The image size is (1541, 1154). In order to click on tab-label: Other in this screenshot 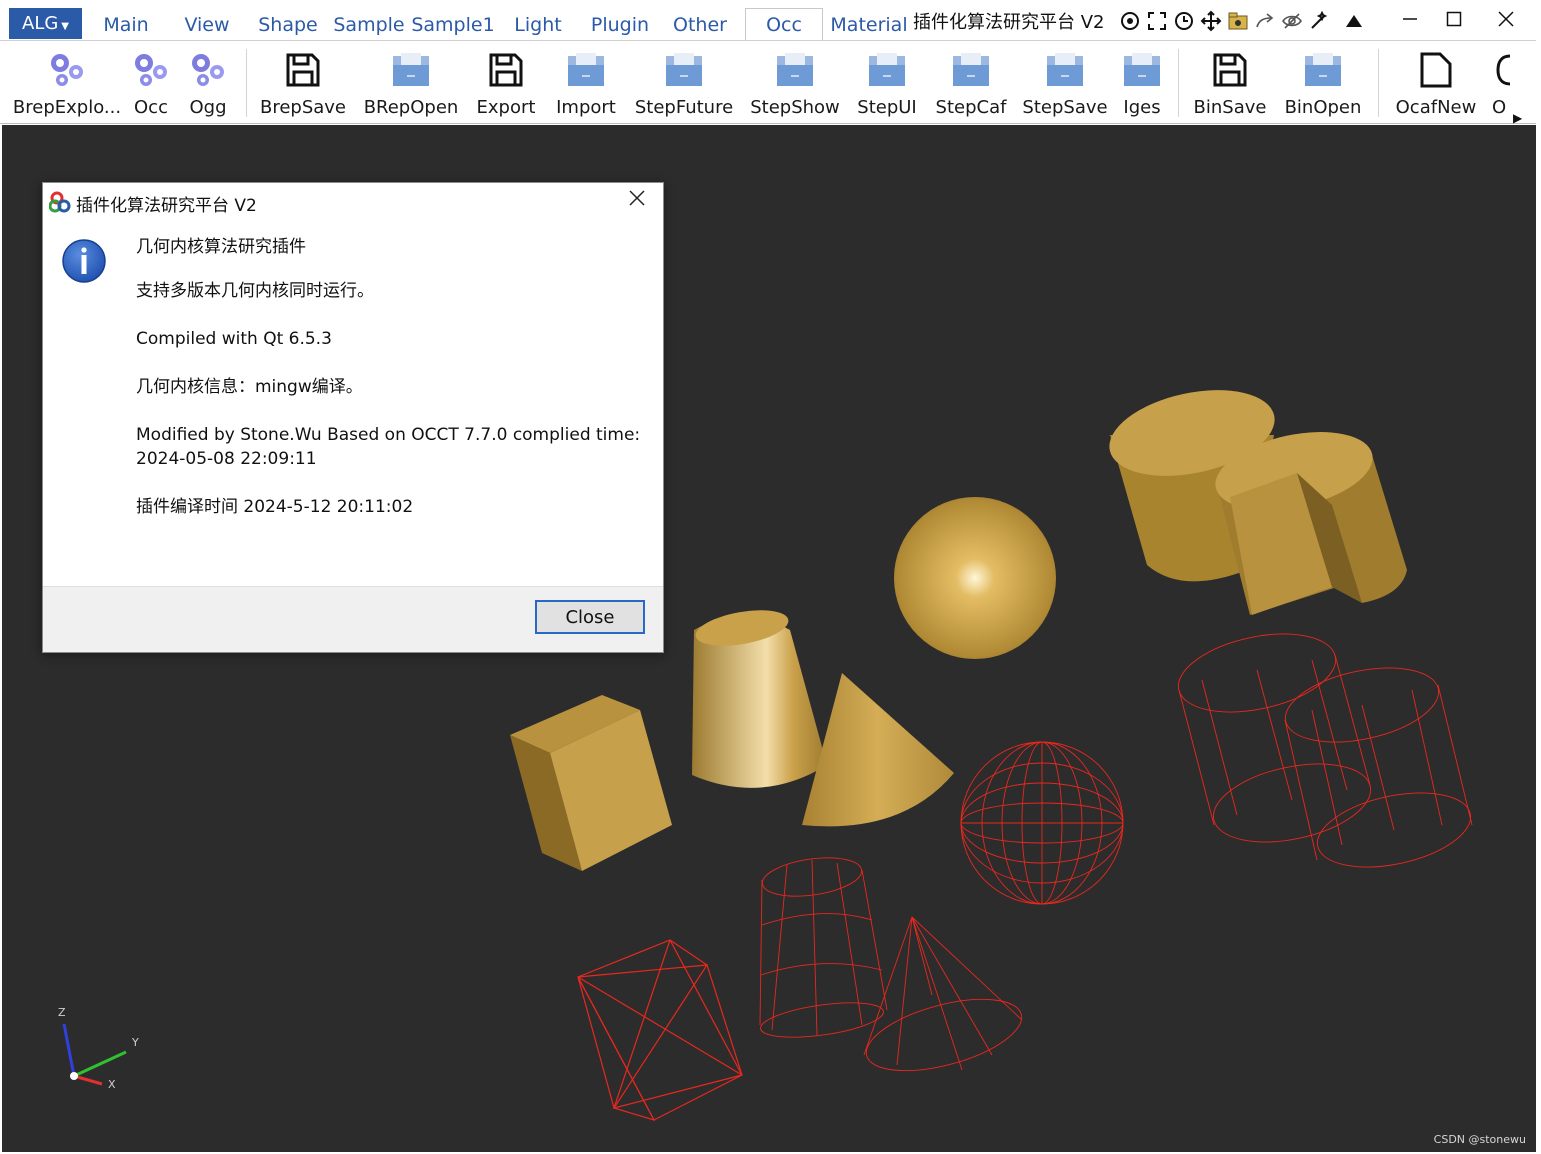, I will do `click(700, 25)`.